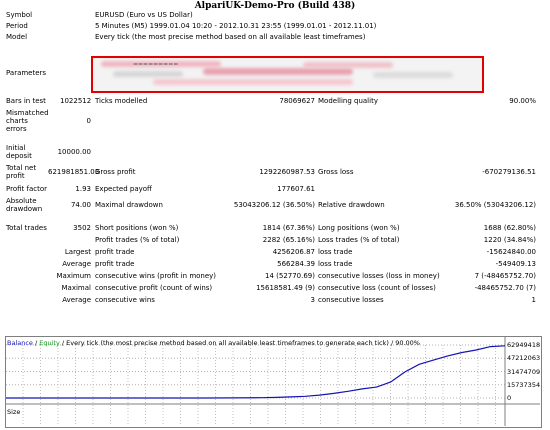 Image resolution: width=550 pixels, height=430 pixels. I want to click on parameters-label: Parameters, so click(26, 73).